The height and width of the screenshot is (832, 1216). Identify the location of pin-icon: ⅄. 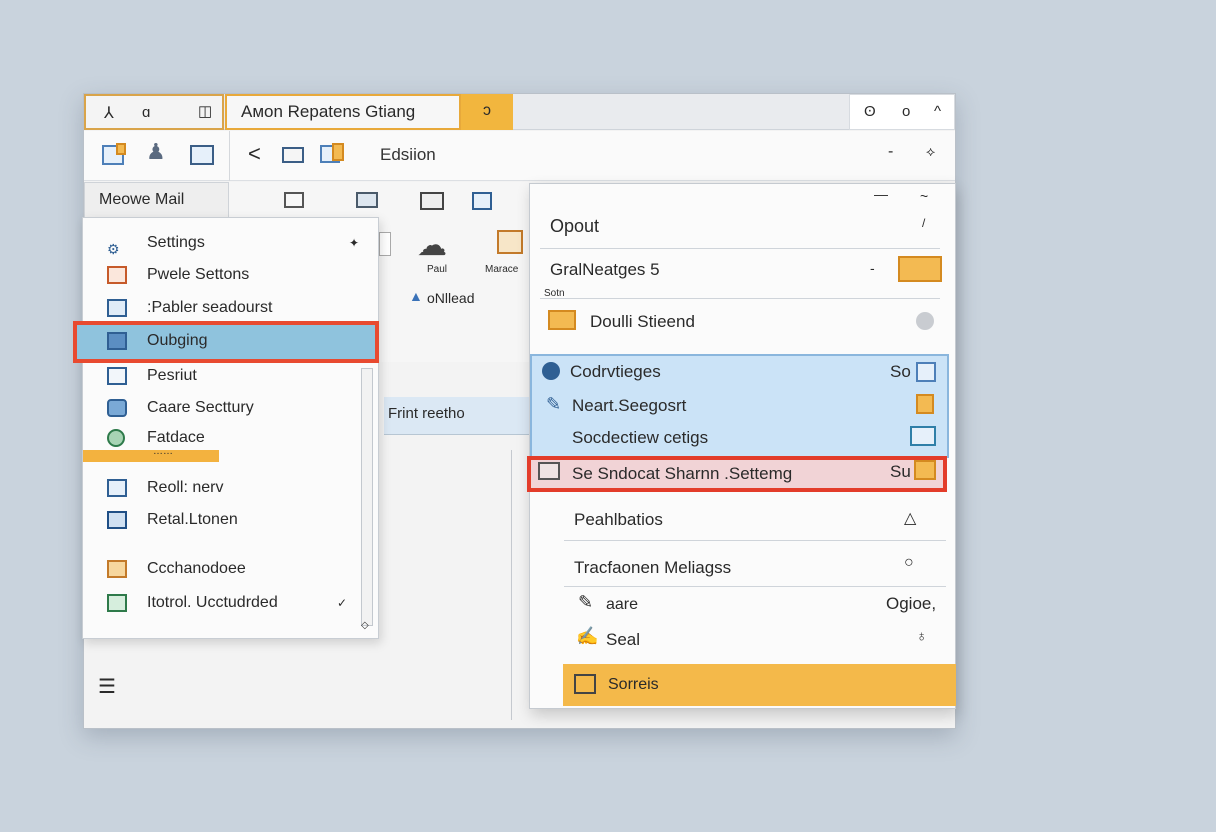
(109, 113).